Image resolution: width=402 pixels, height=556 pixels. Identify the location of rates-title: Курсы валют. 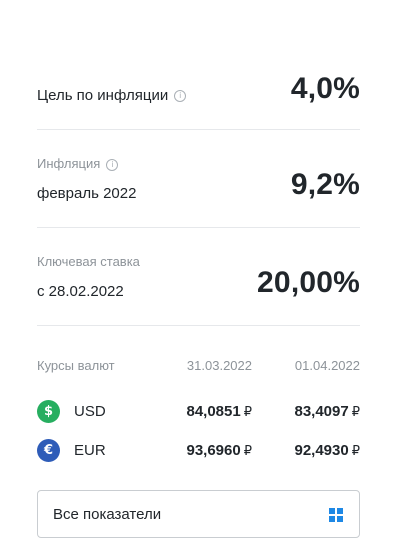
(76, 365).